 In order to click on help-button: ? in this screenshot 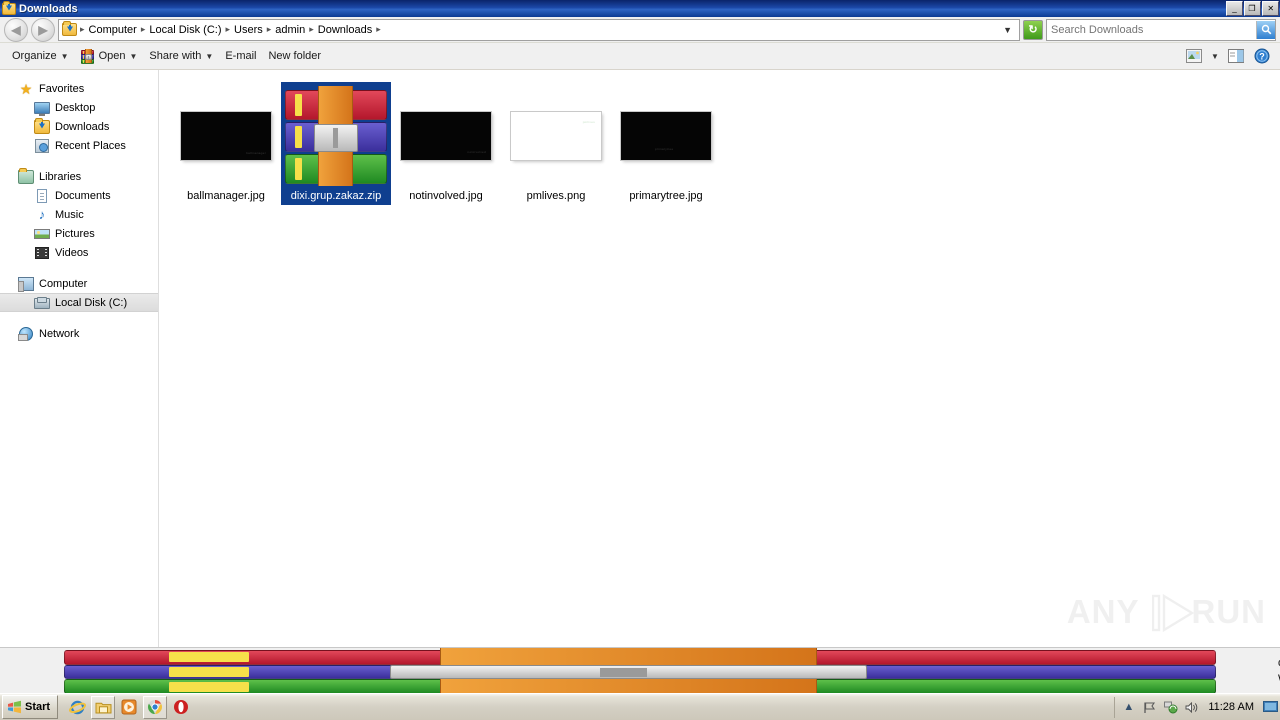, I will do `click(1262, 56)`.